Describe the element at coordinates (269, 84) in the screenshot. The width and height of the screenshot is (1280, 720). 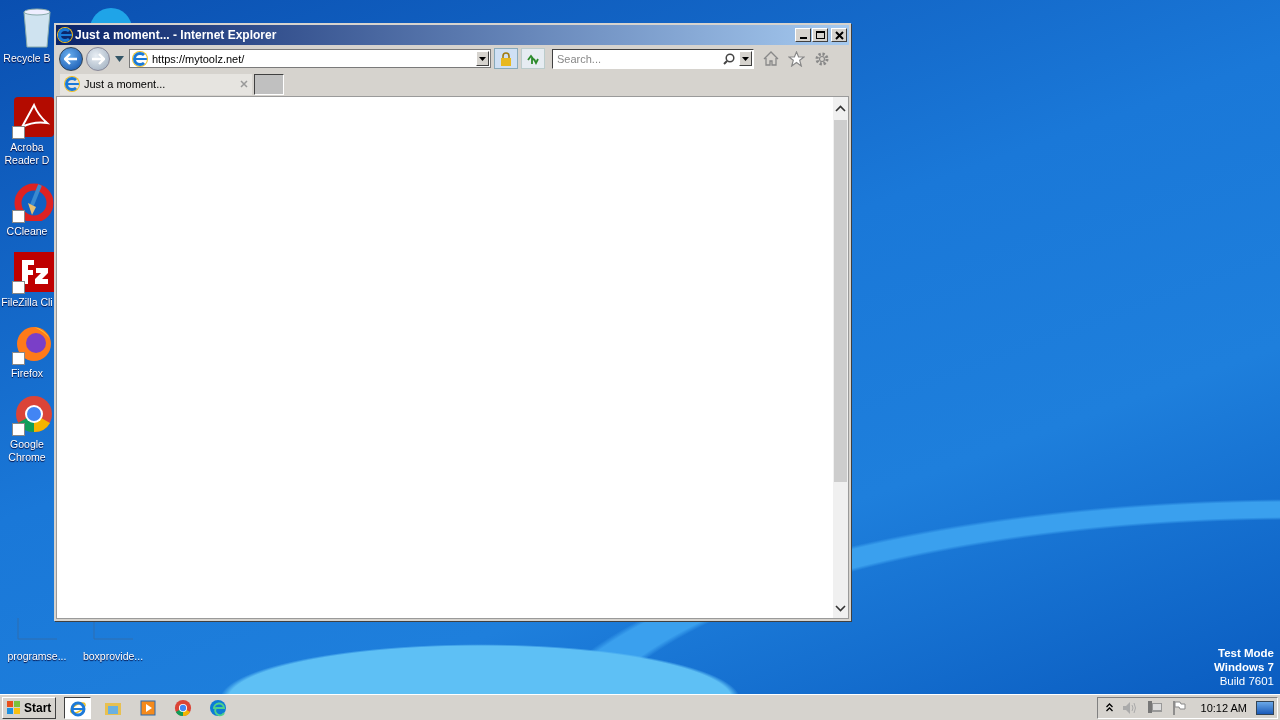
I see `new-tab-button` at that location.